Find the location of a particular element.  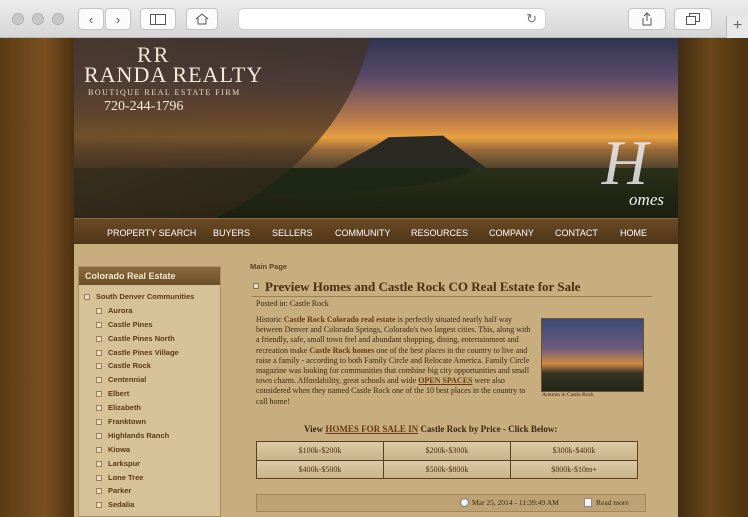

sidebar-item-sedalia: Sedalia is located at coordinates (149, 505).